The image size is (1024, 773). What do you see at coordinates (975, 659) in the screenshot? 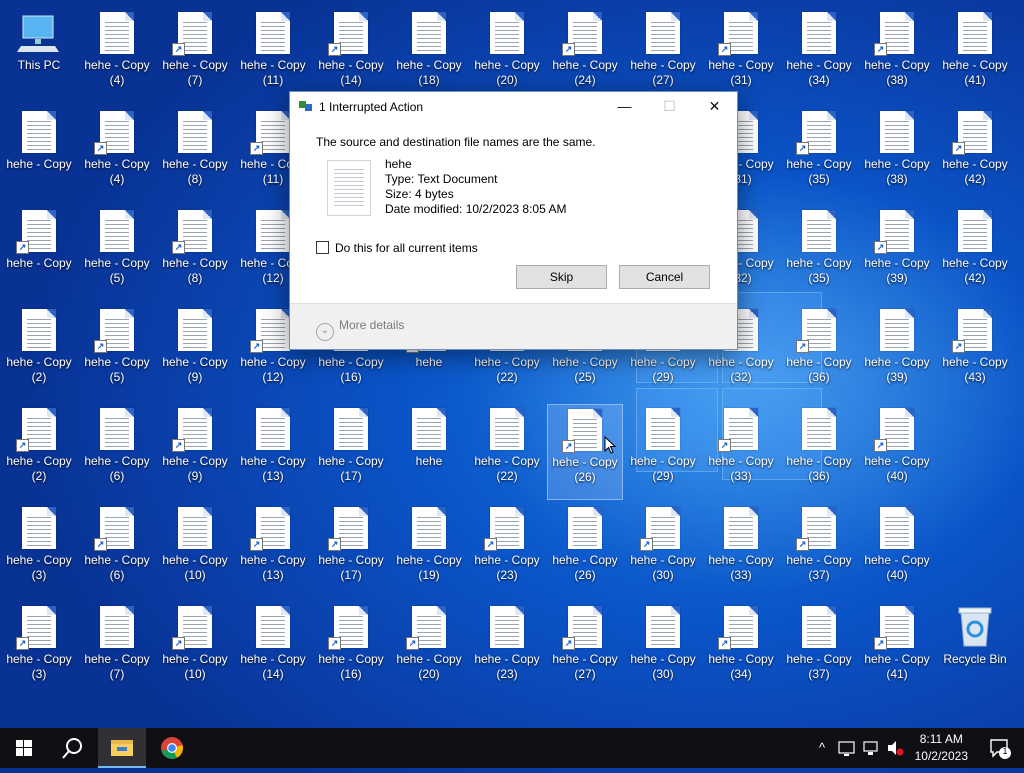
I see `desktop-icon-label: Recycle Bin` at bounding box center [975, 659].